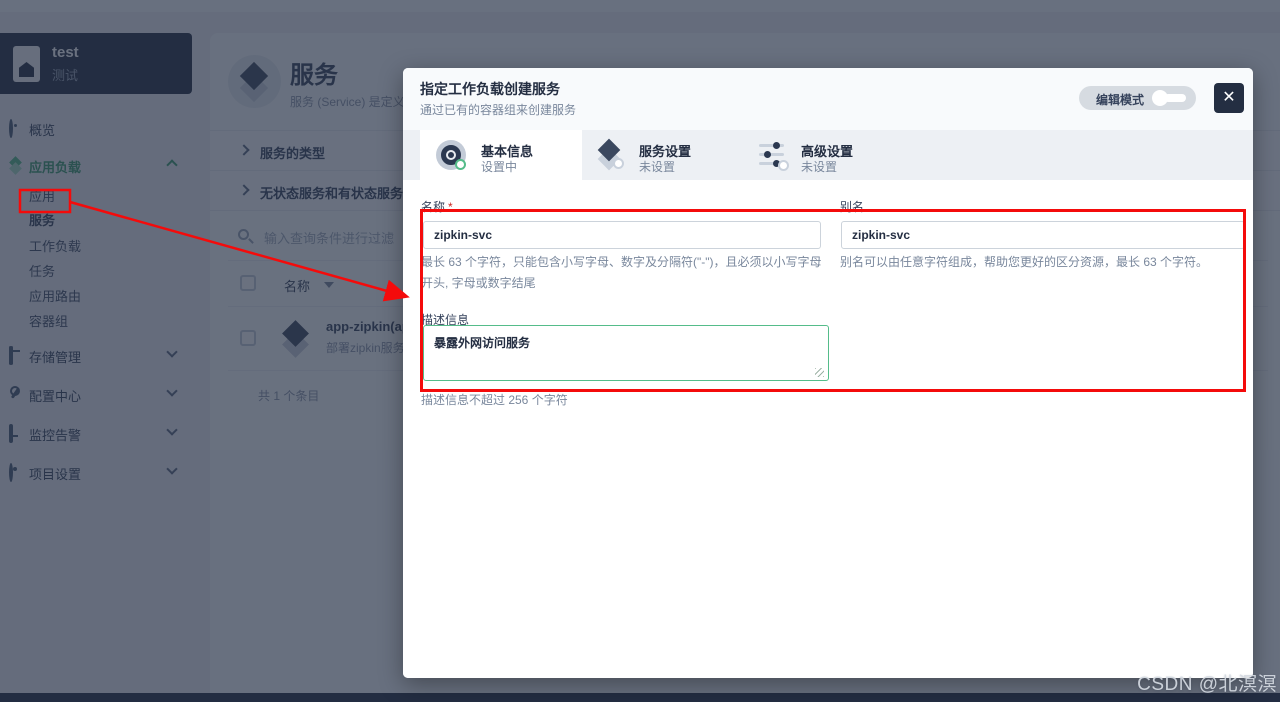 The width and height of the screenshot is (1280, 702). Describe the element at coordinates (819, 372) in the screenshot. I see `resize-handle-icon` at that location.